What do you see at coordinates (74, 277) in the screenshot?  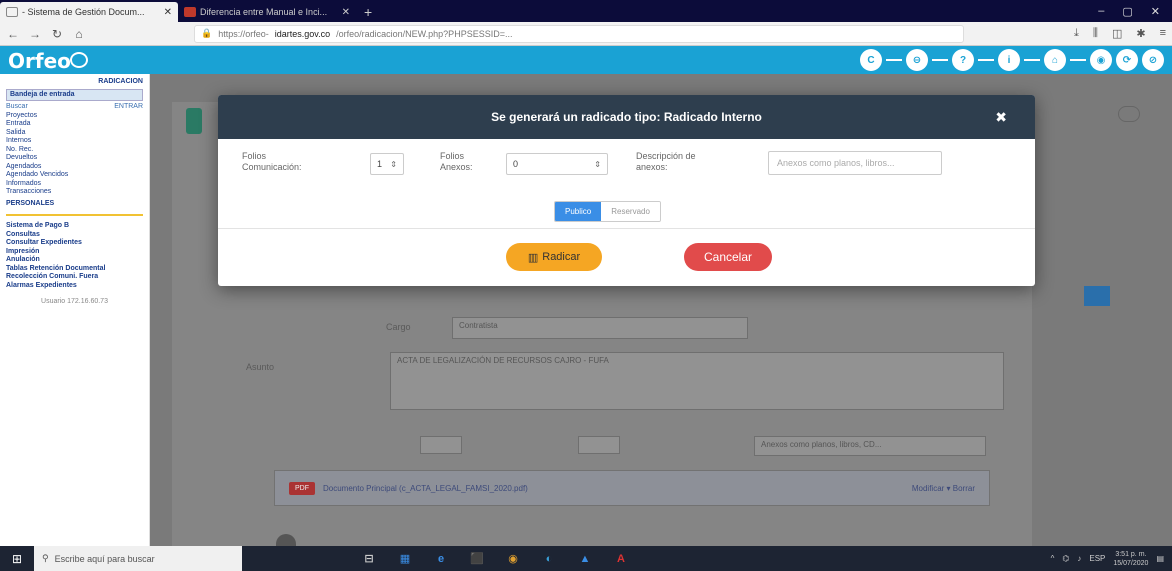 I see `sidebar-item: Recolección Comuni. Fuera` at bounding box center [74, 277].